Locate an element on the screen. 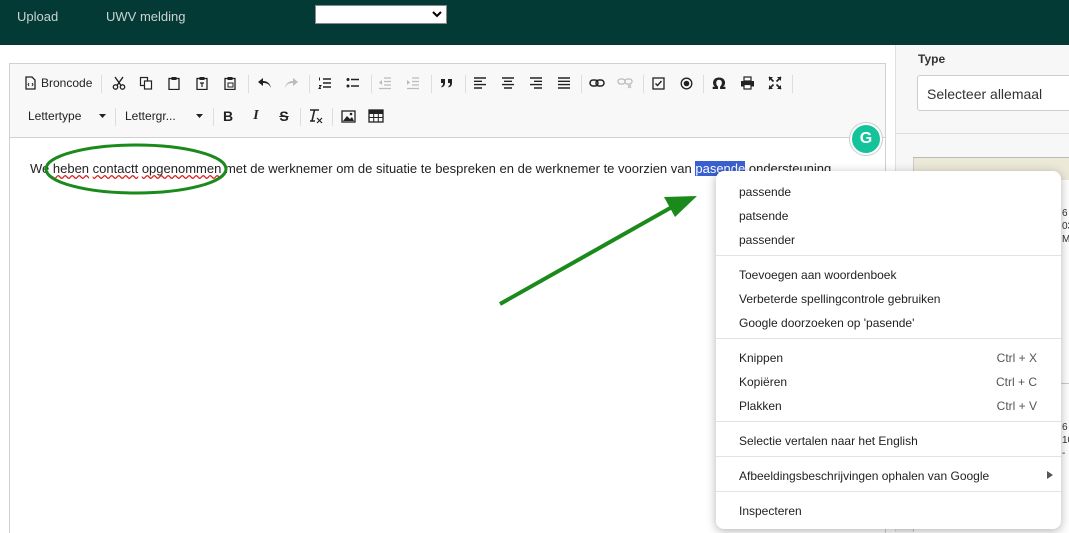 This screenshot has height=533, width=1069. menu-item-paste: Plakken is located at coordinates (760, 406).